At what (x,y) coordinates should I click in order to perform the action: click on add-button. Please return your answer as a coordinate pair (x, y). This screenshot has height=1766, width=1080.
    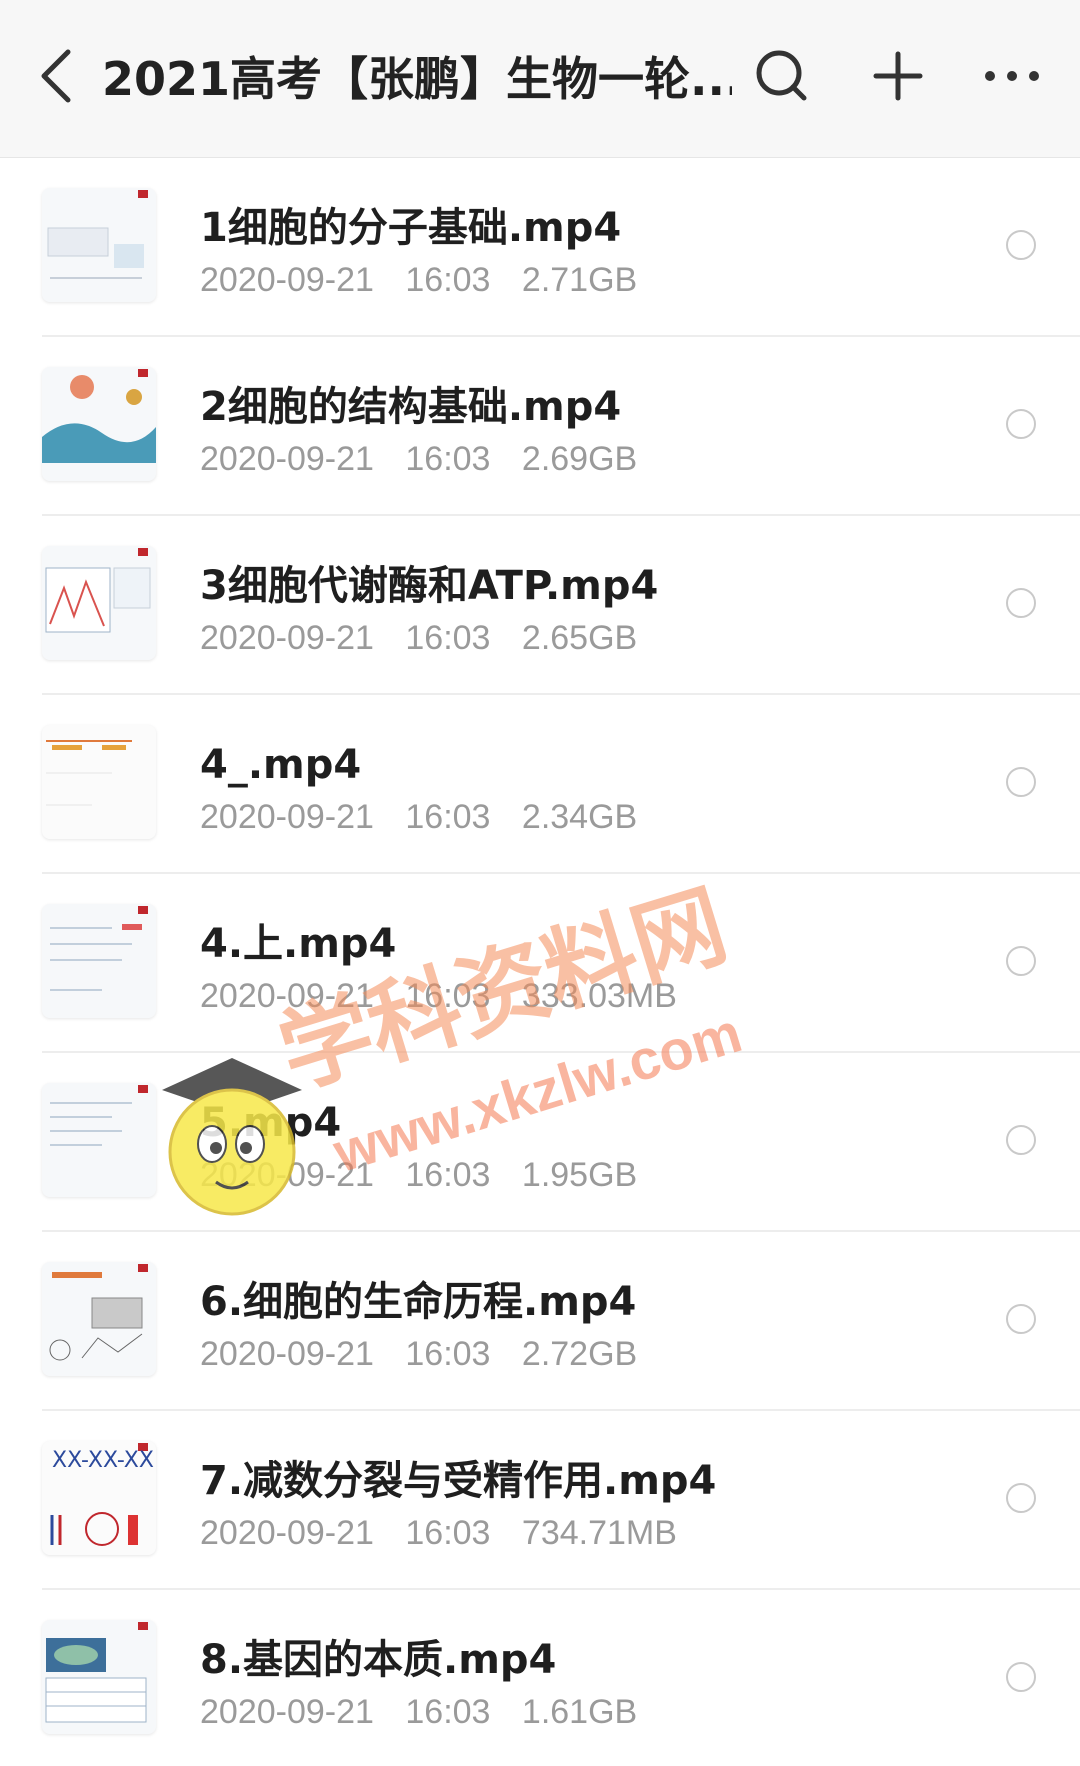
    Looking at the image, I should click on (898, 76).